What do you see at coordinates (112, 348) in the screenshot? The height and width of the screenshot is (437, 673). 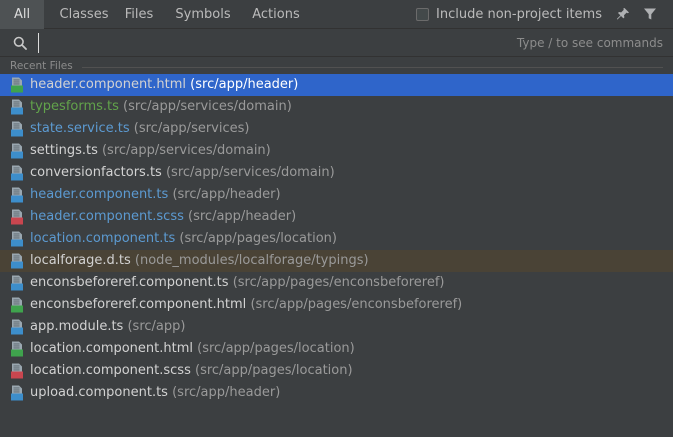 I see `file-name-text: location.component.html` at bounding box center [112, 348].